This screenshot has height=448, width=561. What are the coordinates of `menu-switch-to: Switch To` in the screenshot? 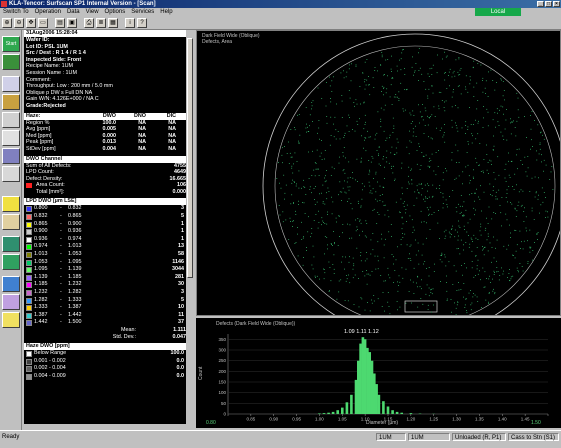 It's located at (16, 12).